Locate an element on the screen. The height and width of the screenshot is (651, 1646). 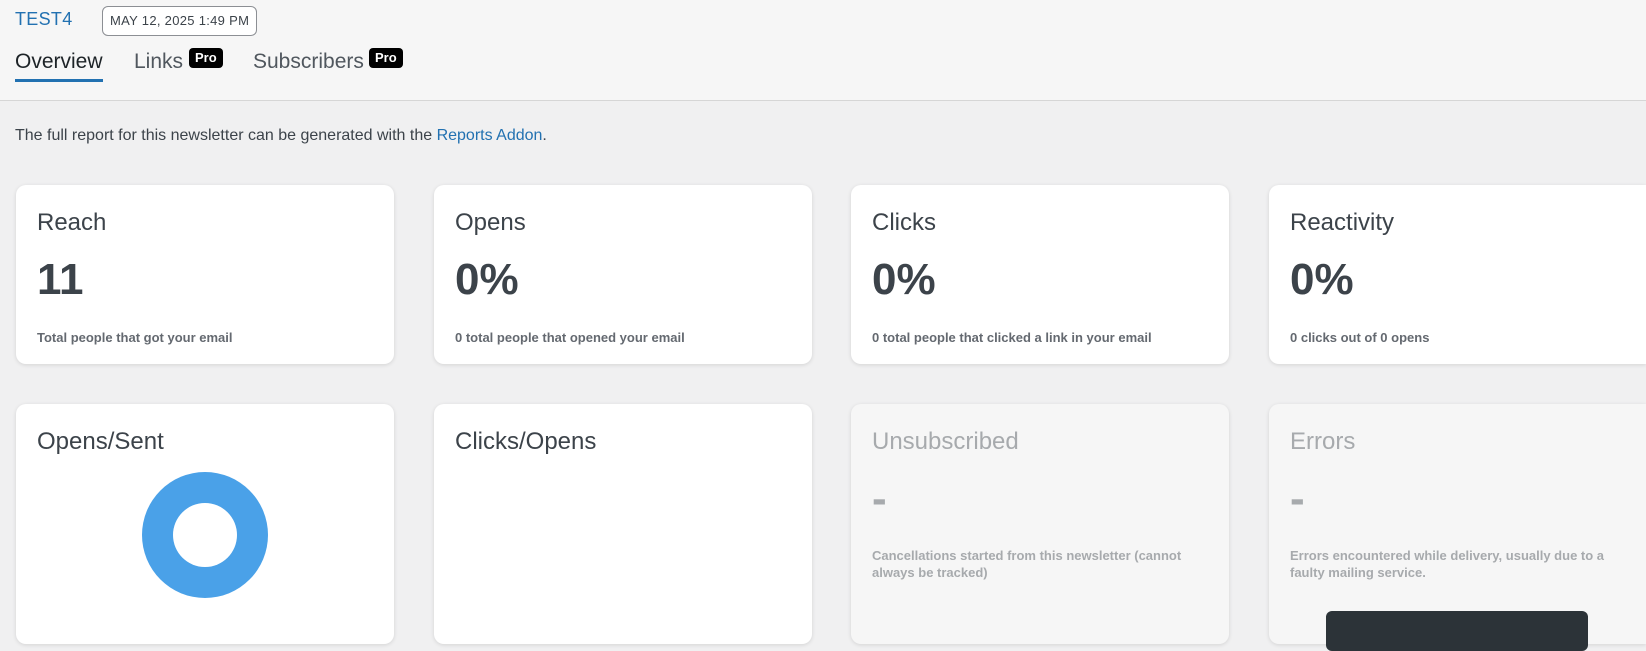
tab-subscribers-label: Subscribers is located at coordinates (308, 61).